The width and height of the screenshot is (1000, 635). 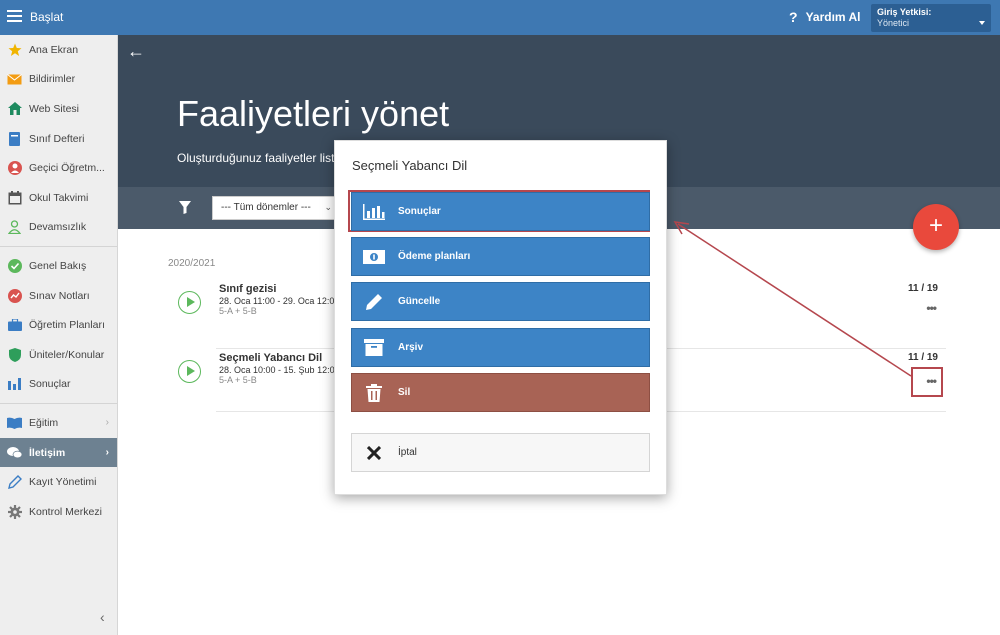 I want to click on sidebar-item-label: İletişim, so click(x=47, y=452).